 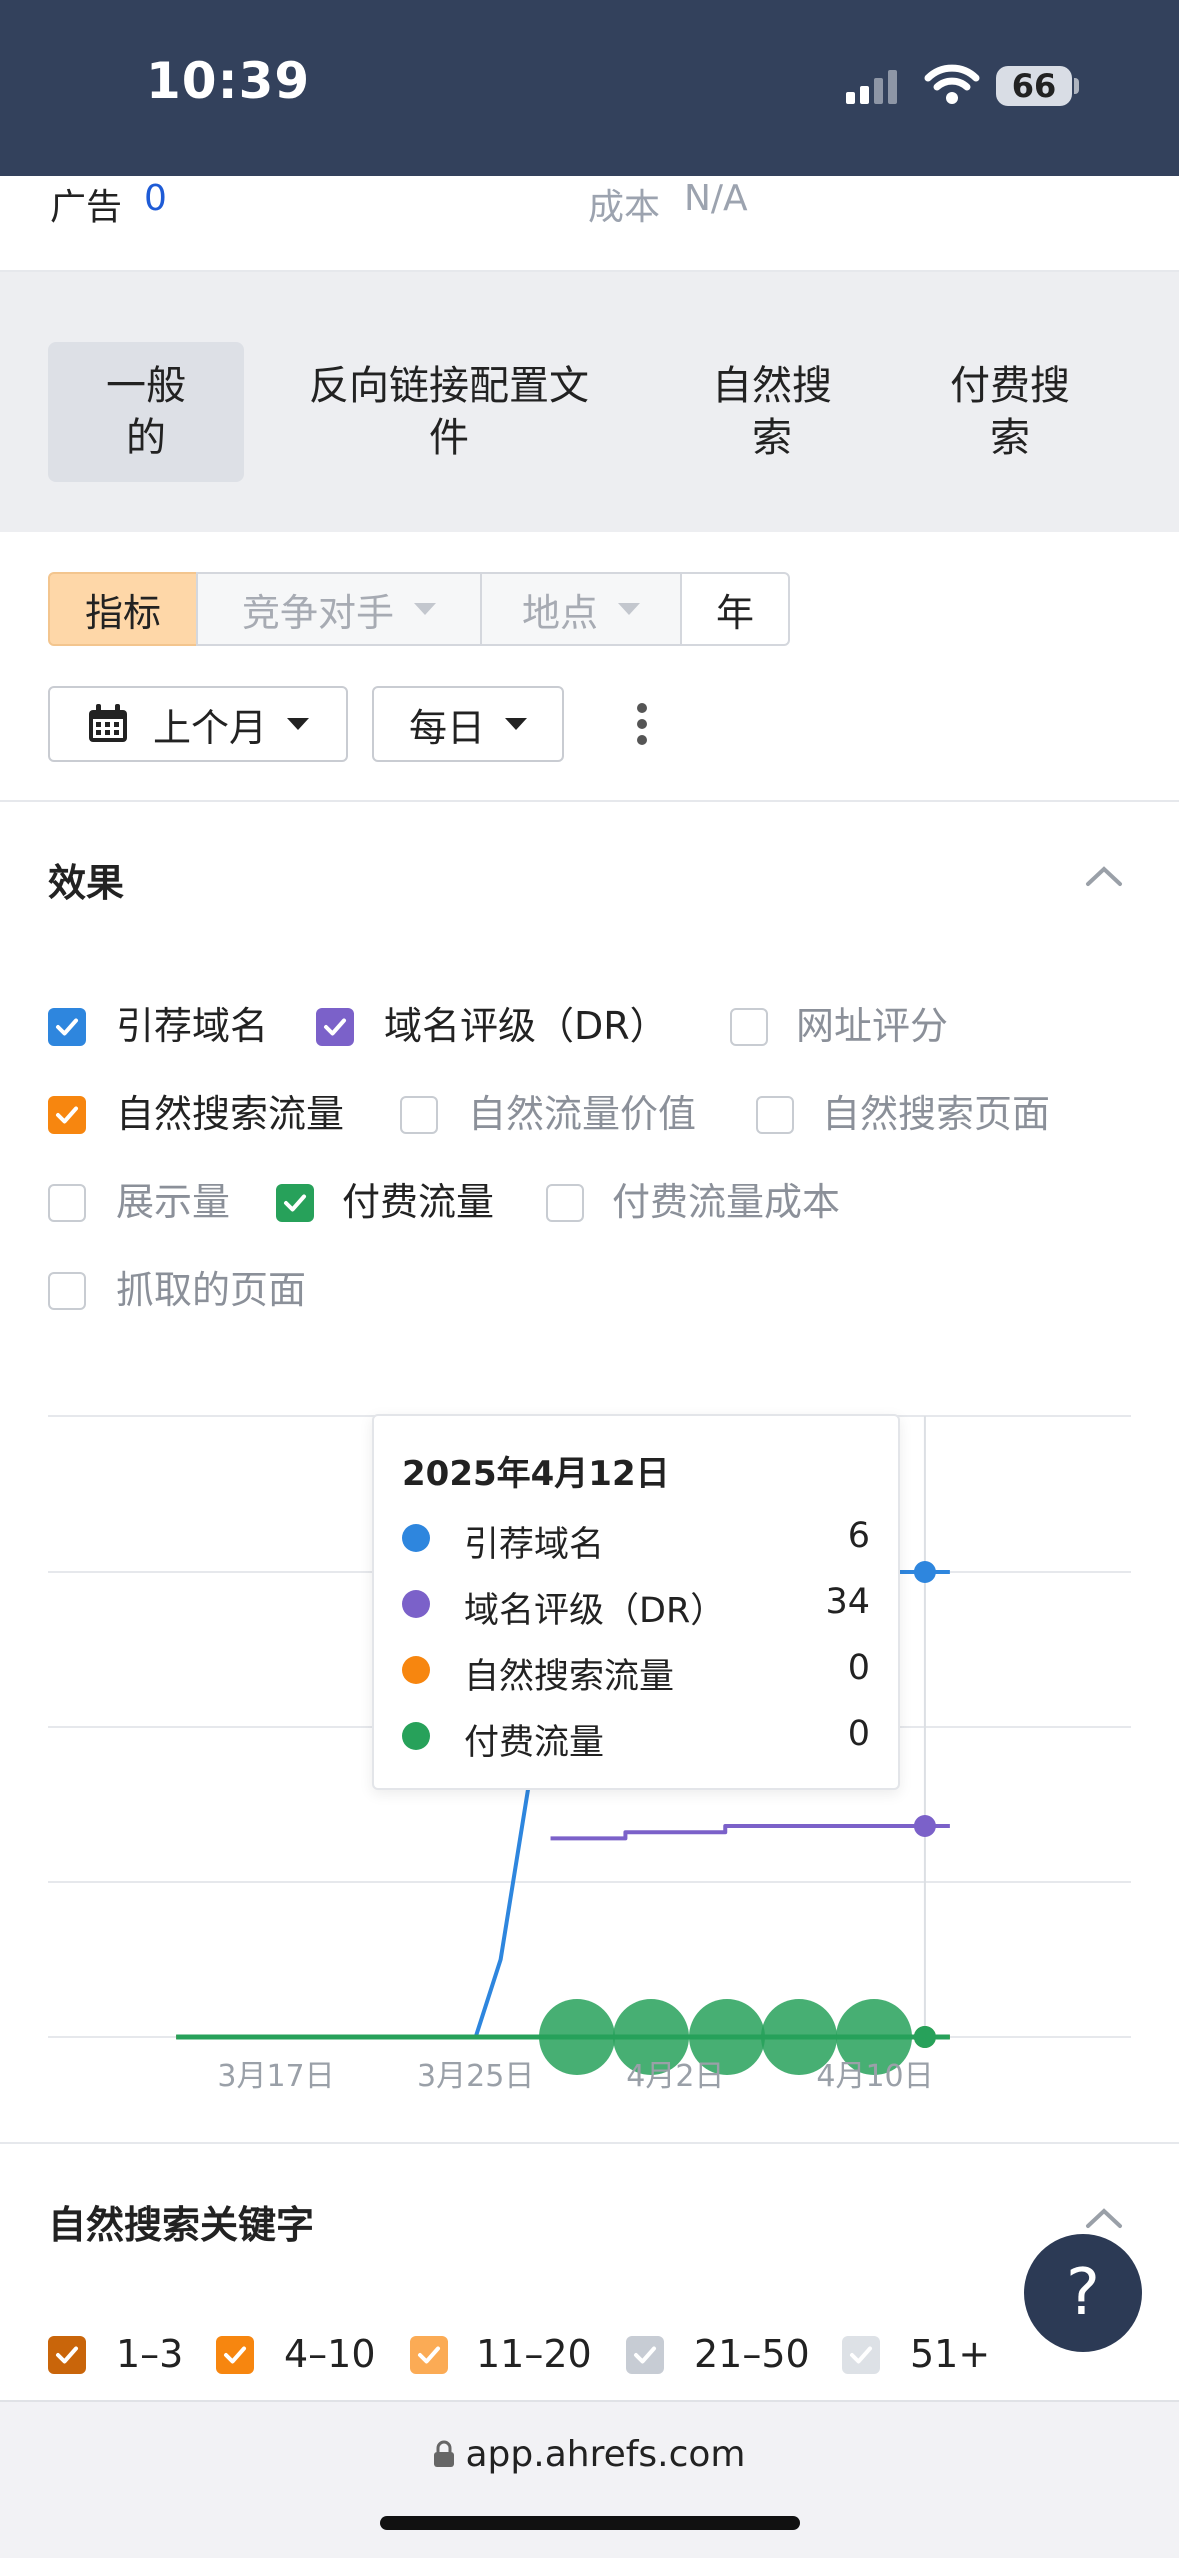 I want to click on report-tabs: 一般的 反向链接配置文件 自然搜索 付费搜索, so click(x=589, y=402).